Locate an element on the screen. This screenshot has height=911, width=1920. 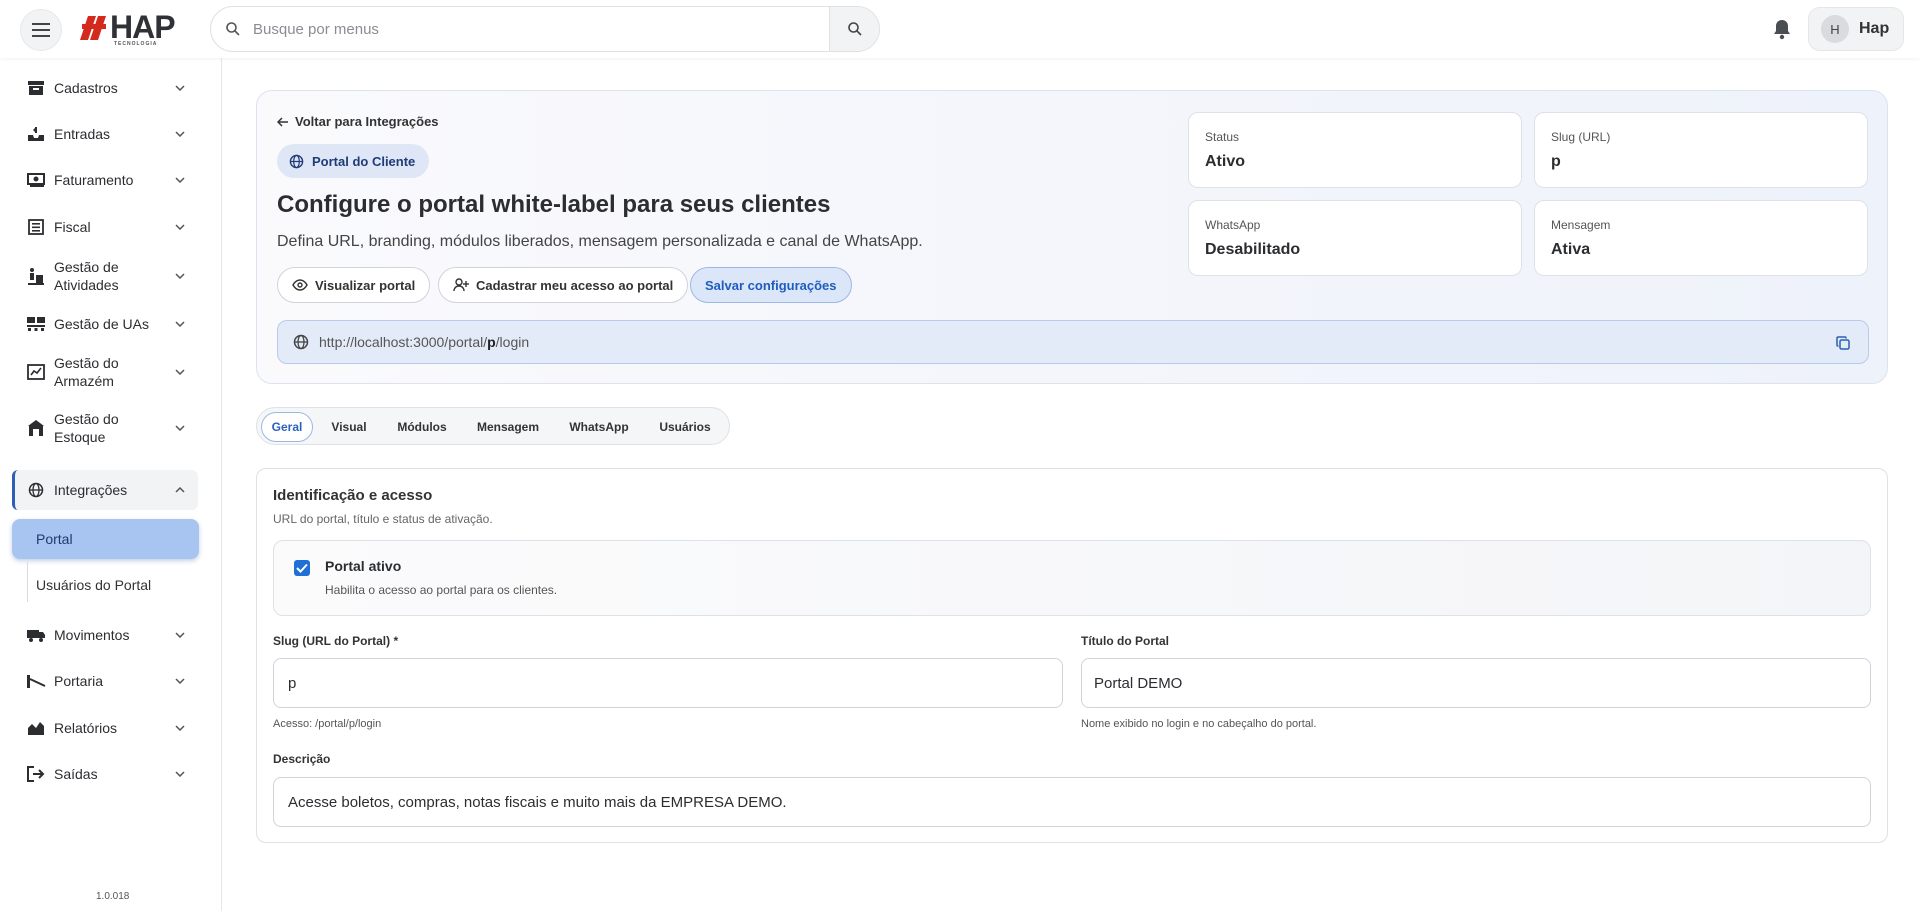
sidebar-item-label: Gestão do Estoque is located at coordinates (86, 428).